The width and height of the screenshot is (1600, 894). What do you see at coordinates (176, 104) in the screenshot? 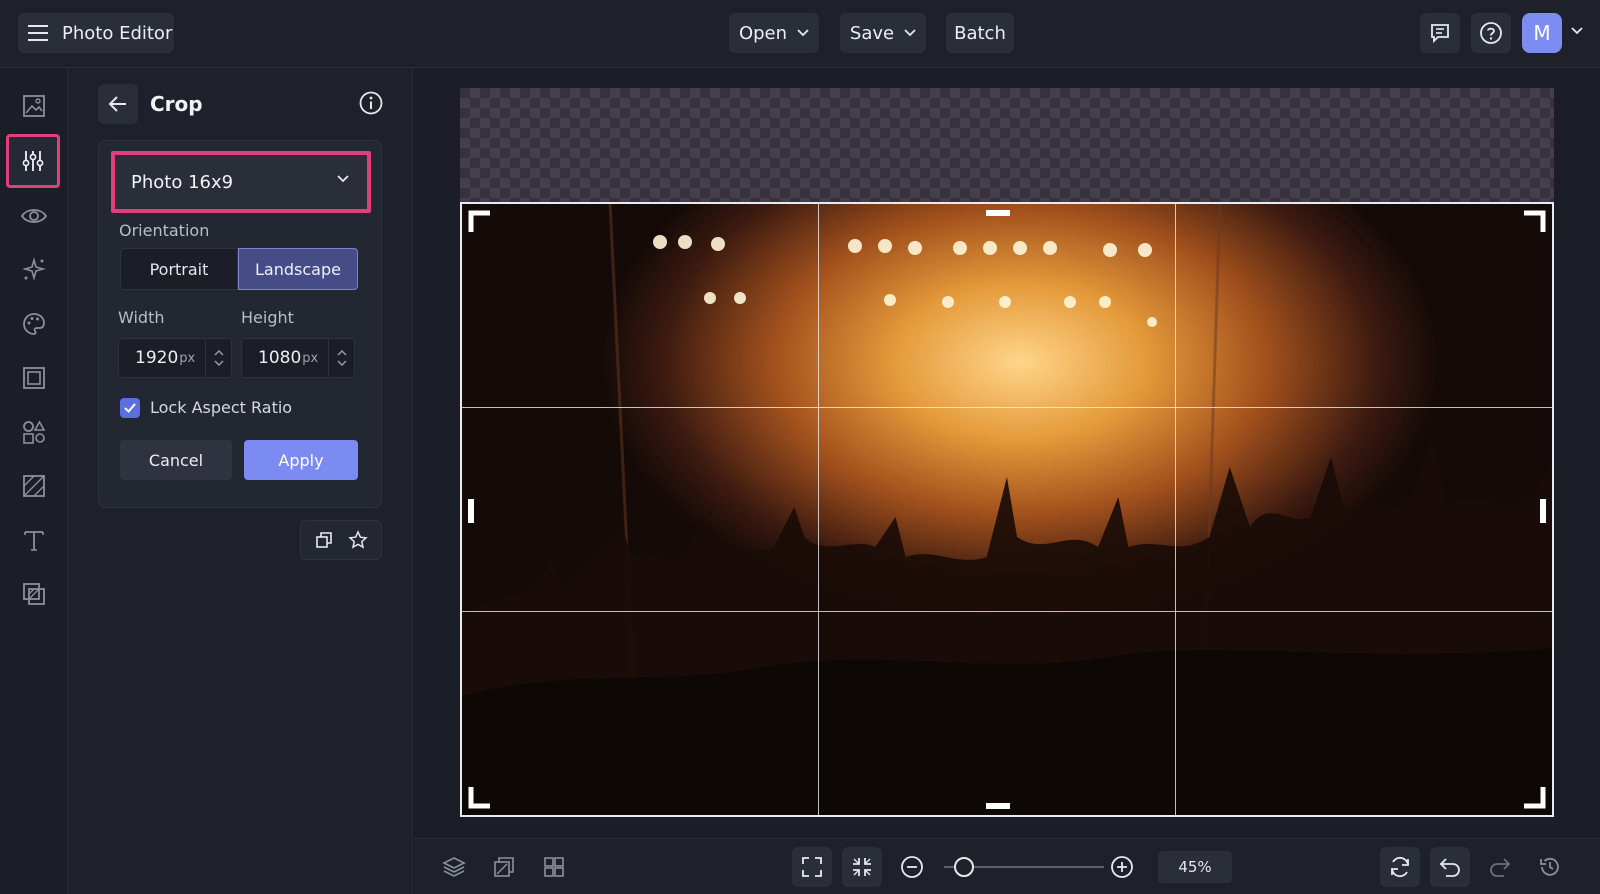
I see `panel-title: Crop` at bounding box center [176, 104].